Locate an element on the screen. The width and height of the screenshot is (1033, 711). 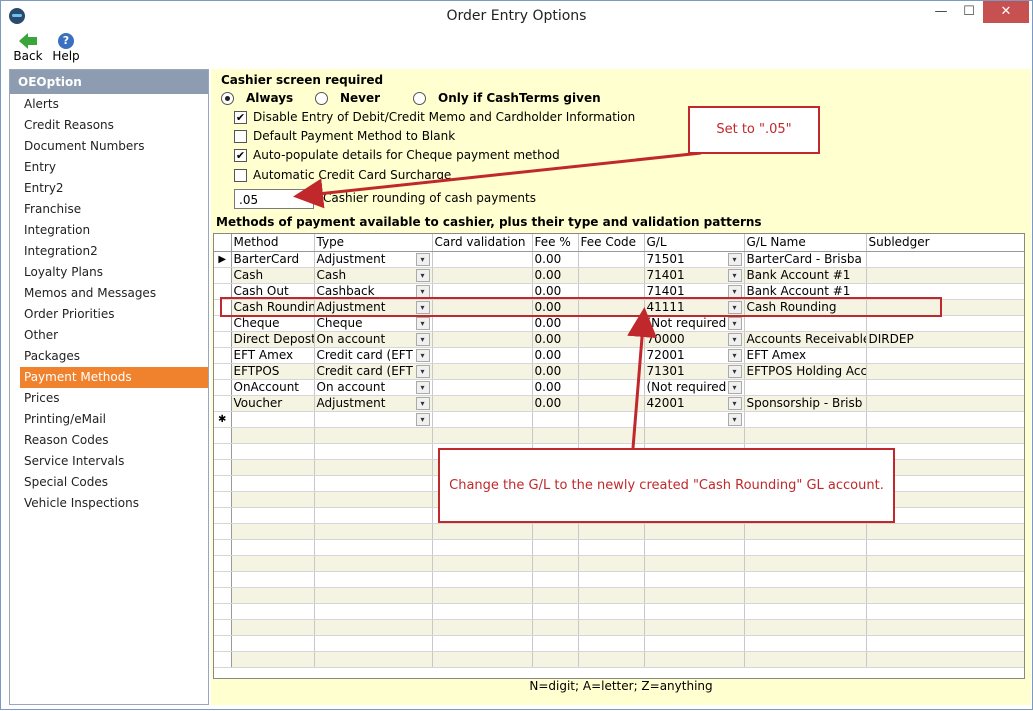
cell-glname: Accounts Receivable is located at coordinates (805, 339).